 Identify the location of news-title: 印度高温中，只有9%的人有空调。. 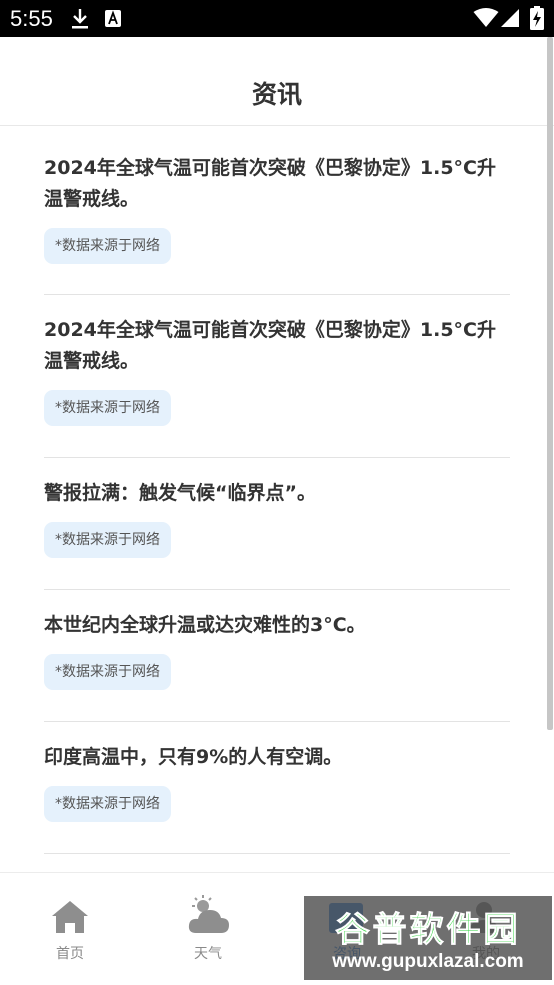
(193, 757).